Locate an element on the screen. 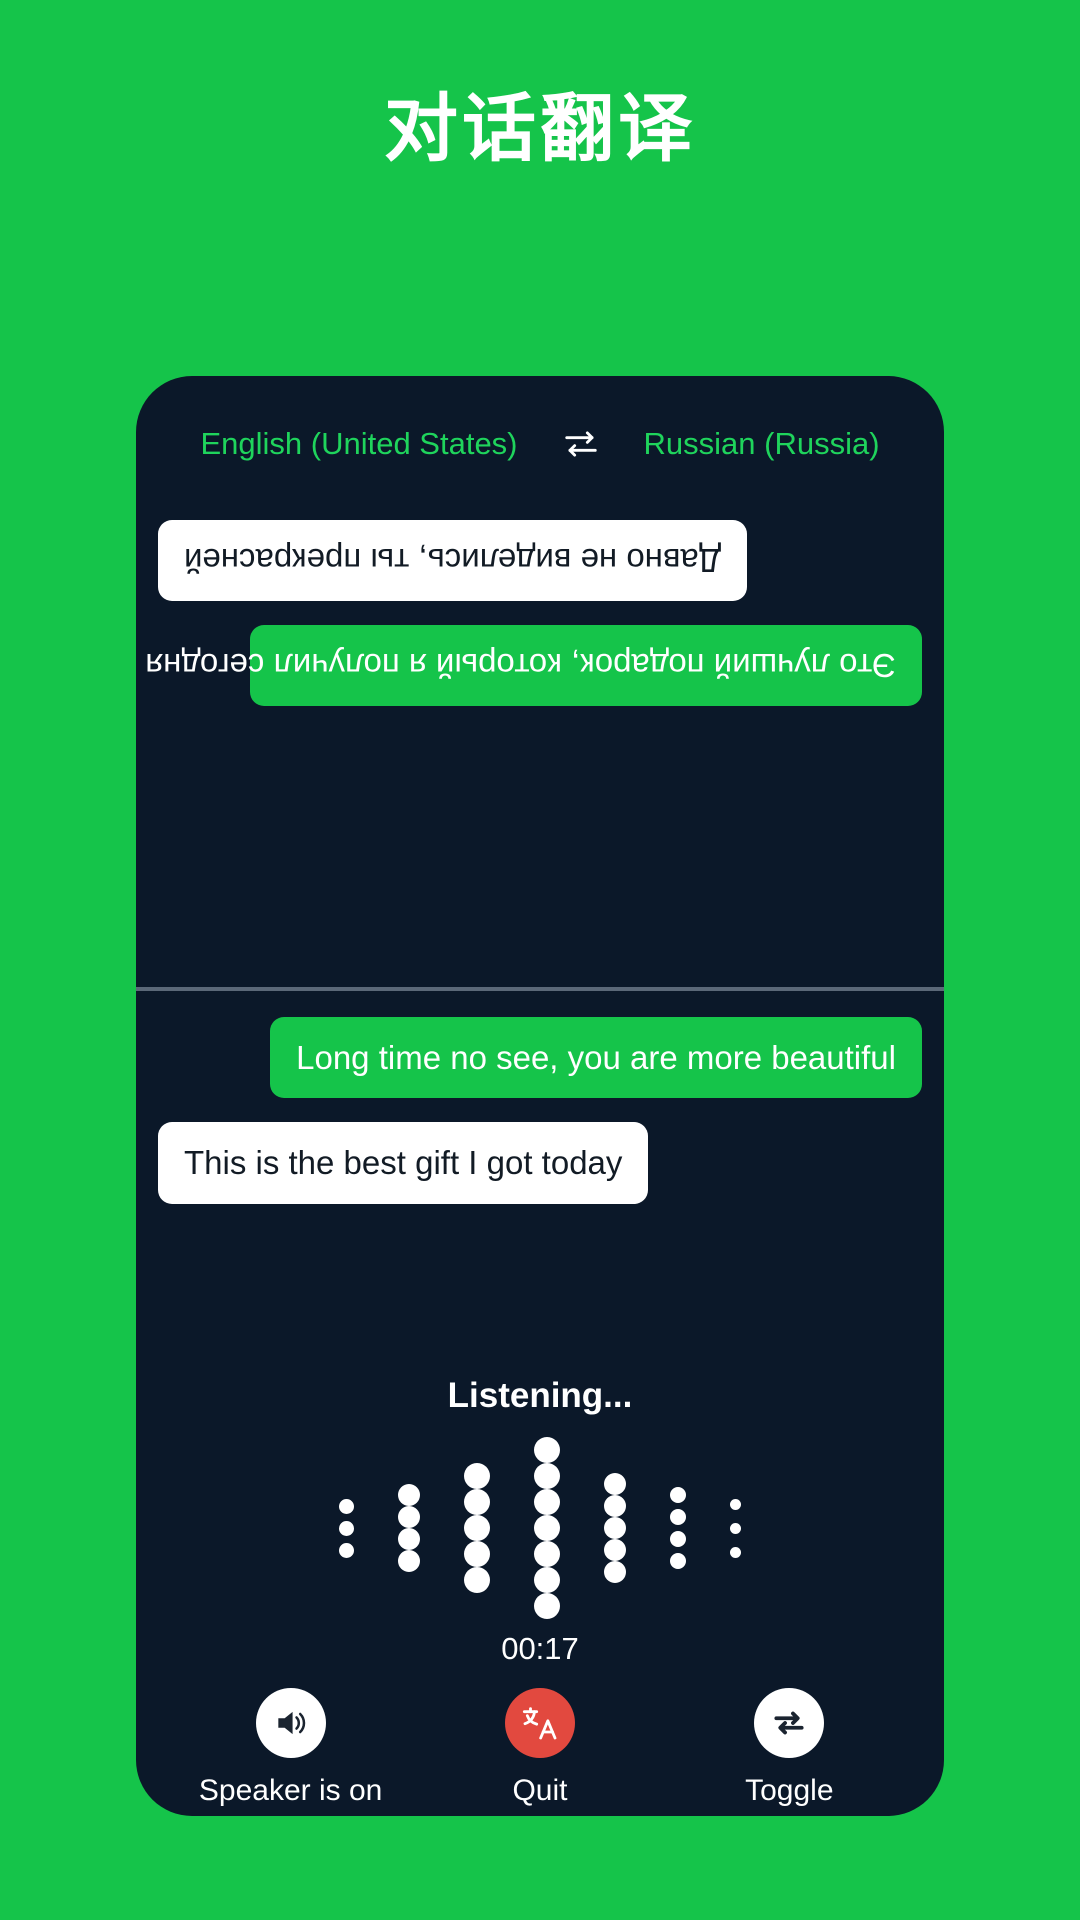 The image size is (1080, 1920). page-title: 对话翻译 is located at coordinates (540, 128).